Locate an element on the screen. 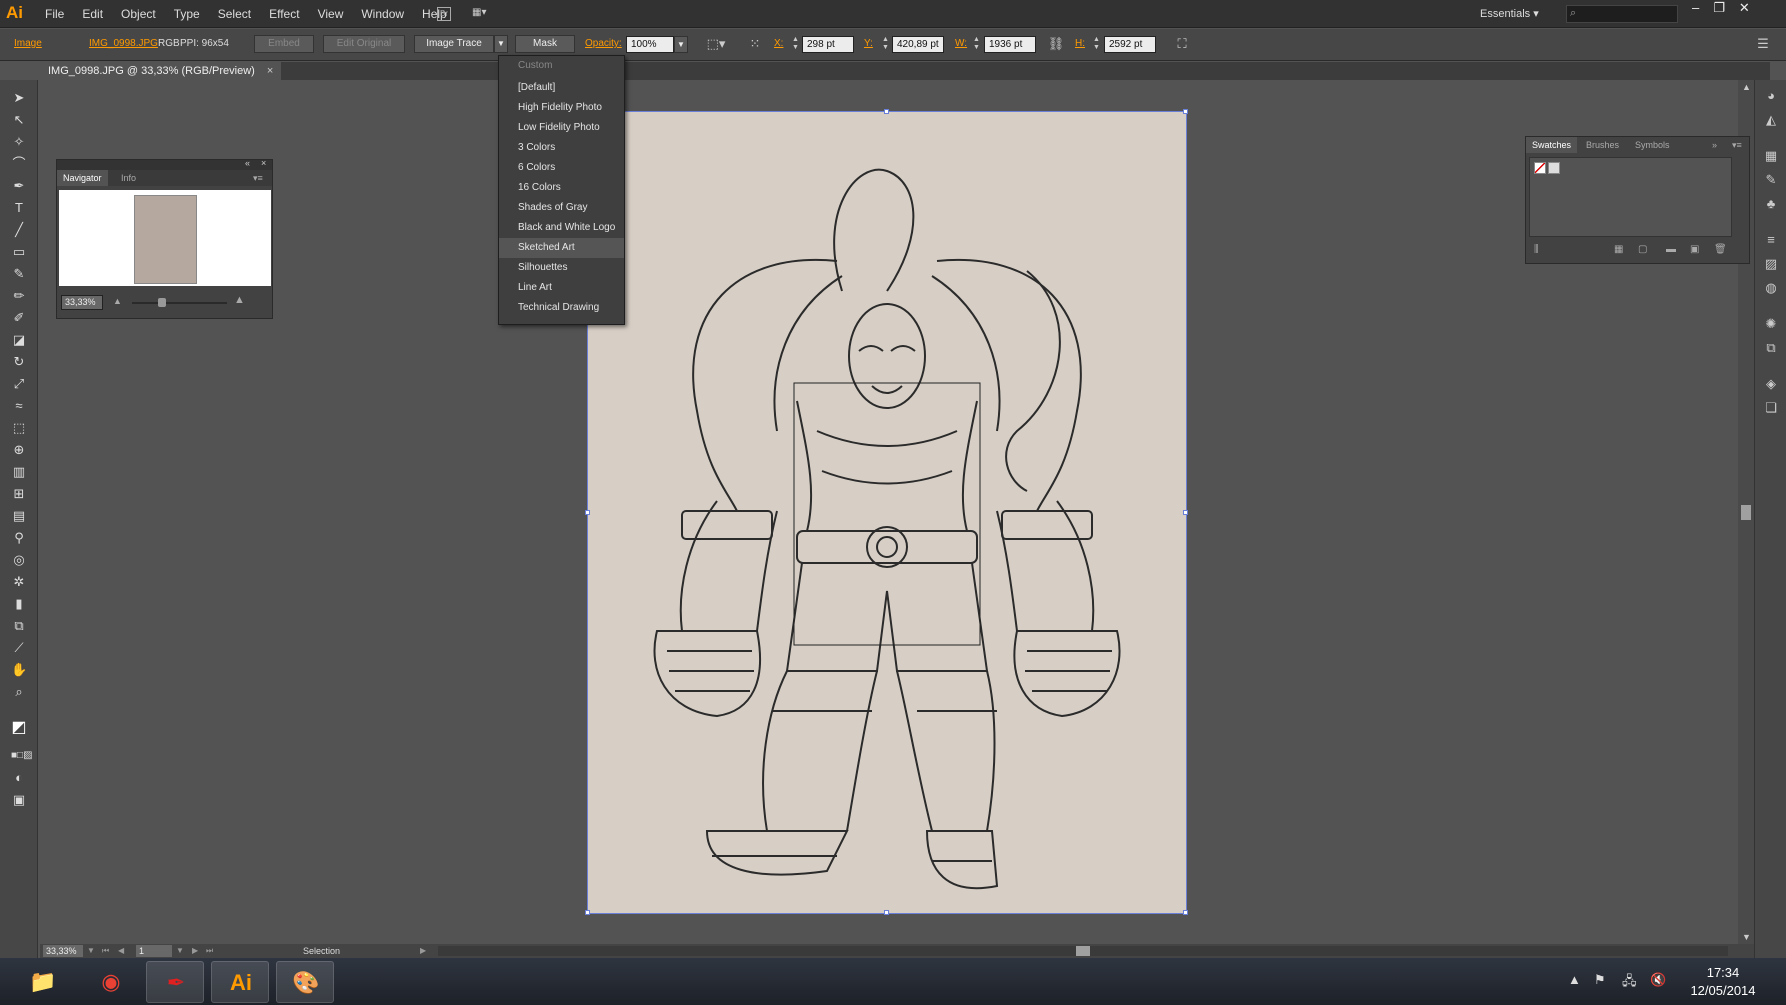 The image size is (1786, 1005). object-type-label: Image is located at coordinates (28, 44).